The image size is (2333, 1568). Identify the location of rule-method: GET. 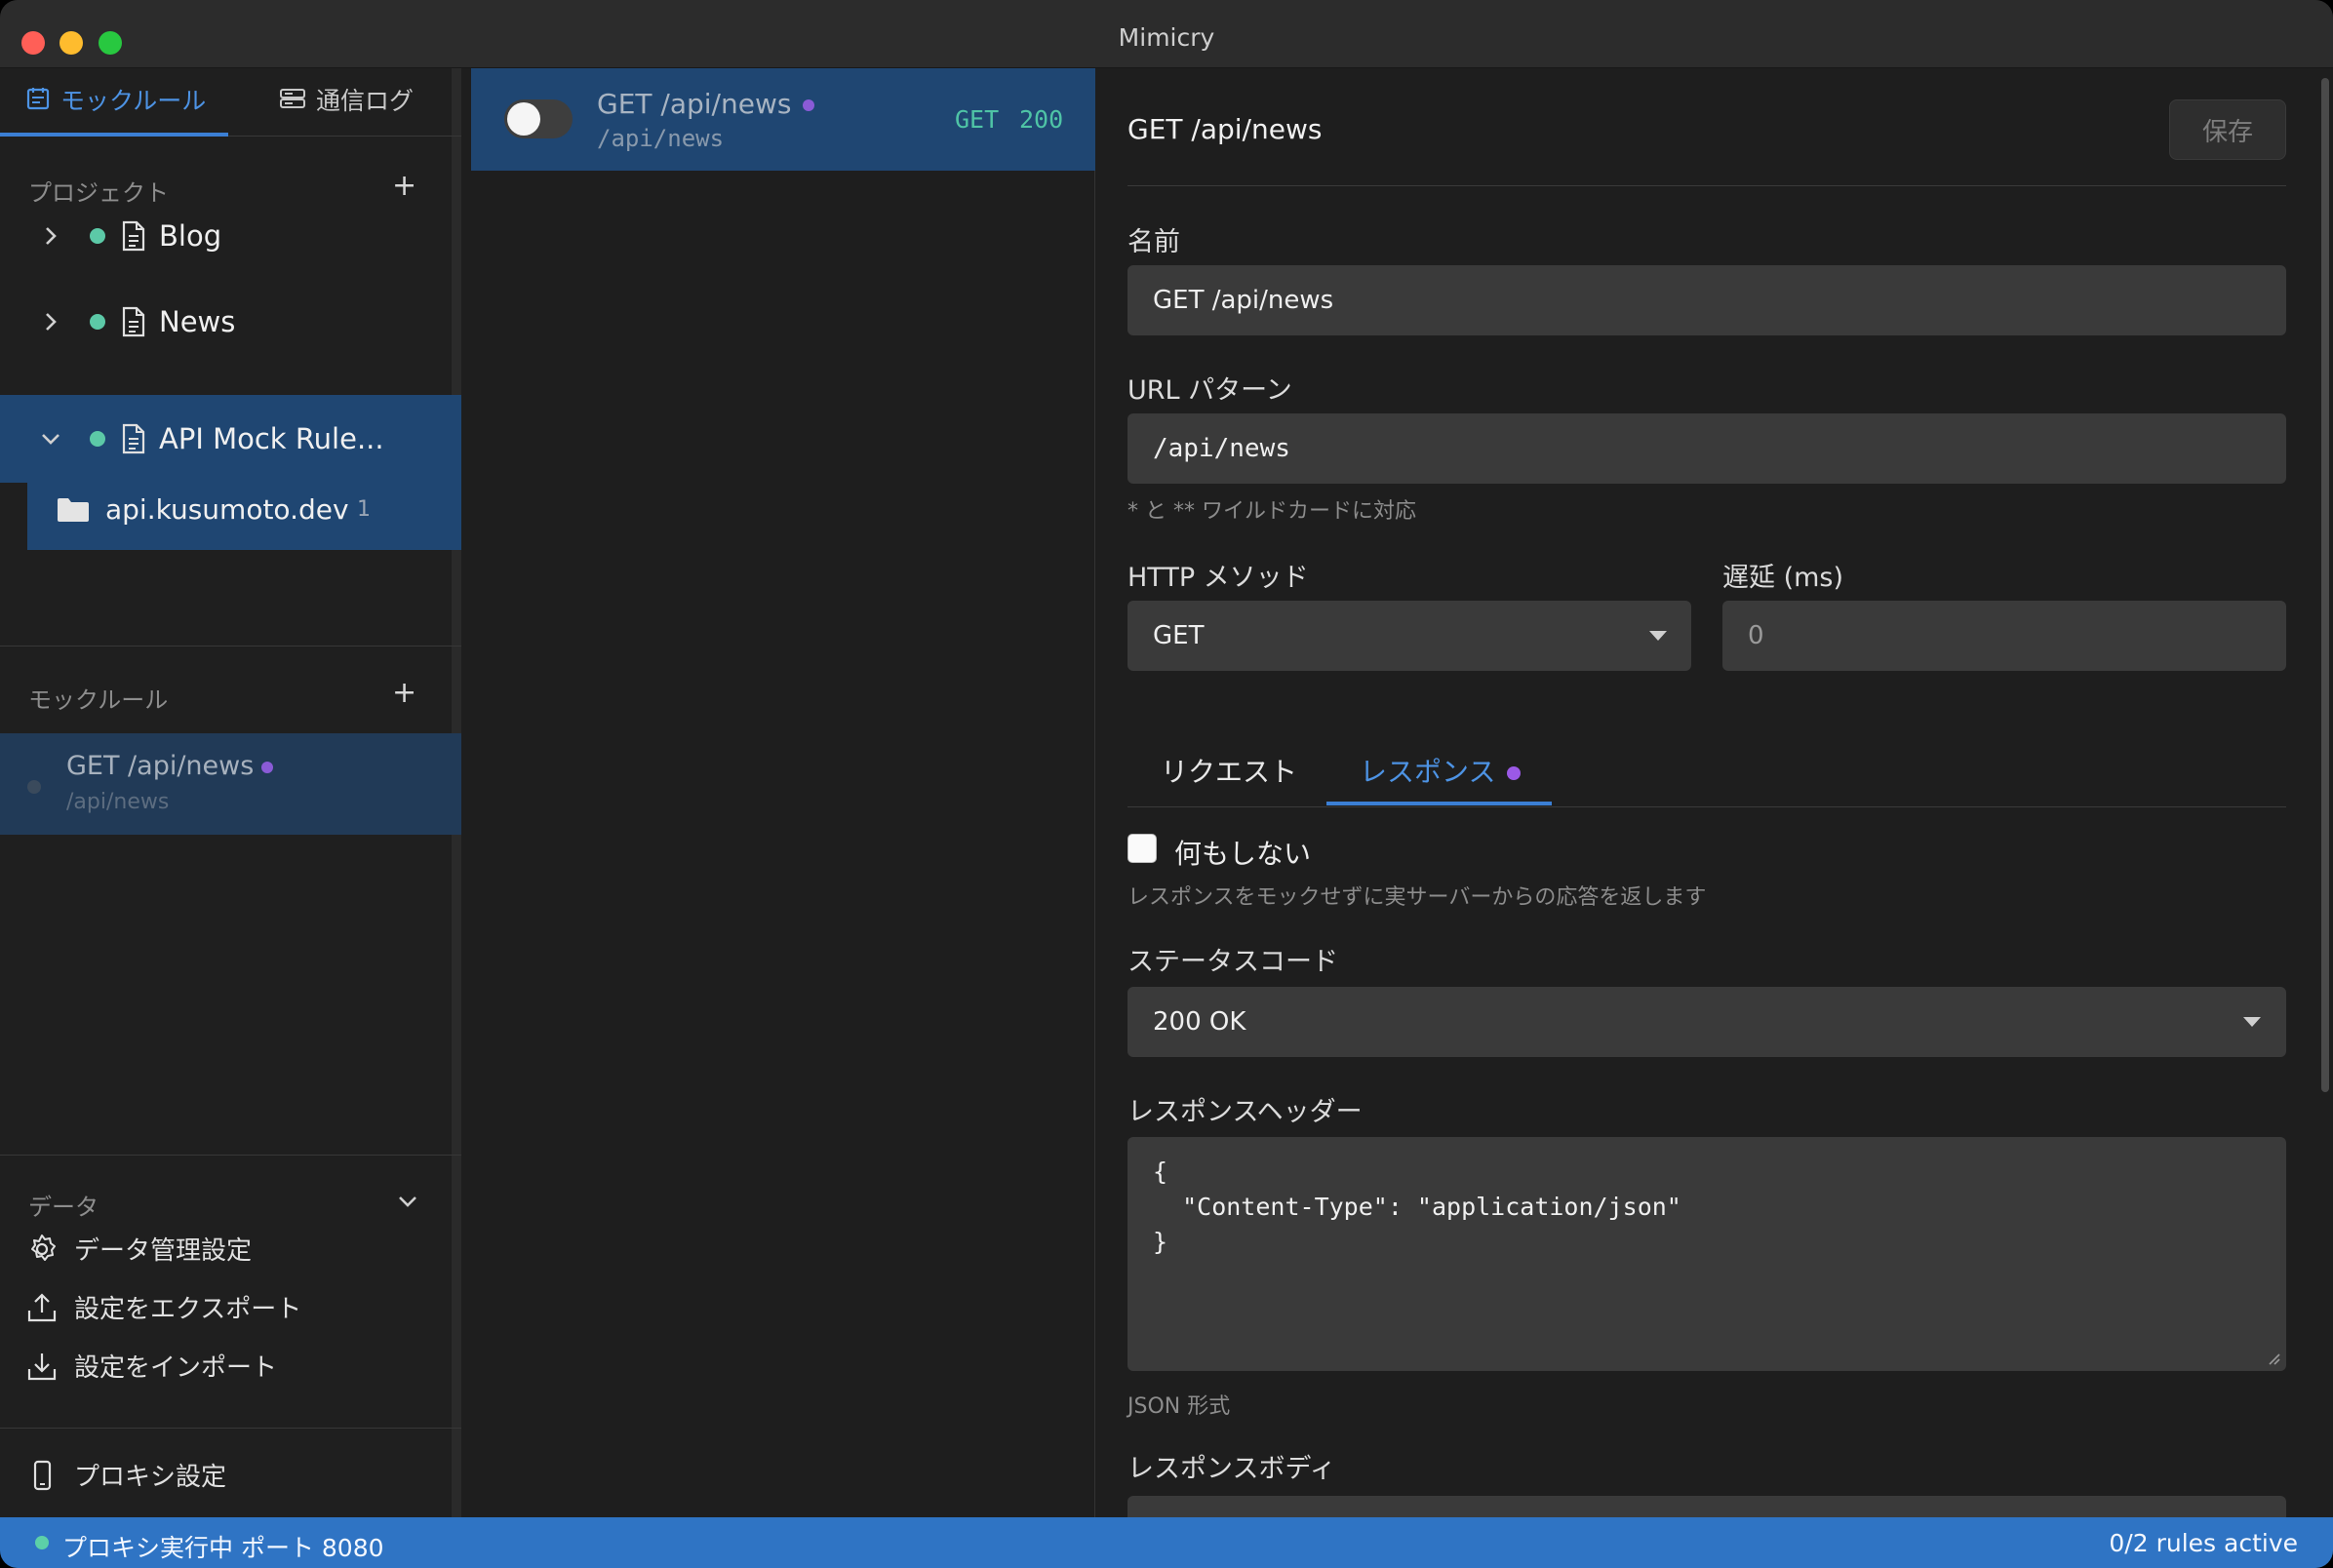
(977, 119).